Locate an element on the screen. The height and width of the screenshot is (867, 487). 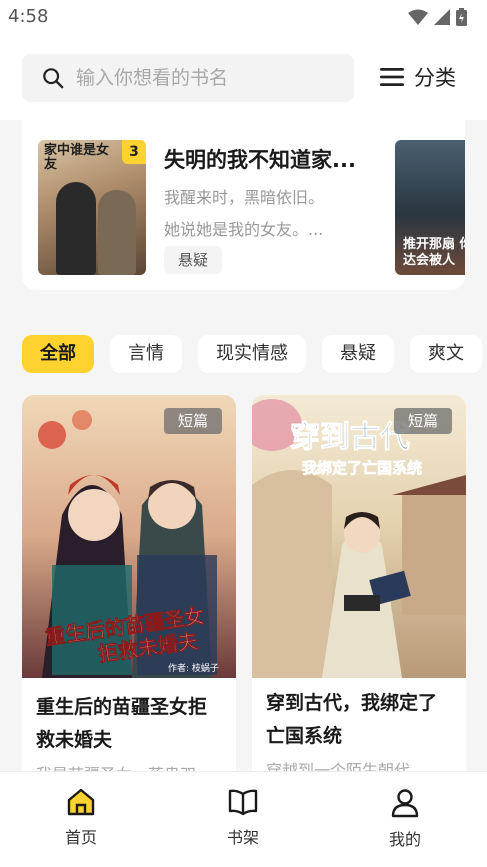
category-button: 分类 is located at coordinates (418, 77).